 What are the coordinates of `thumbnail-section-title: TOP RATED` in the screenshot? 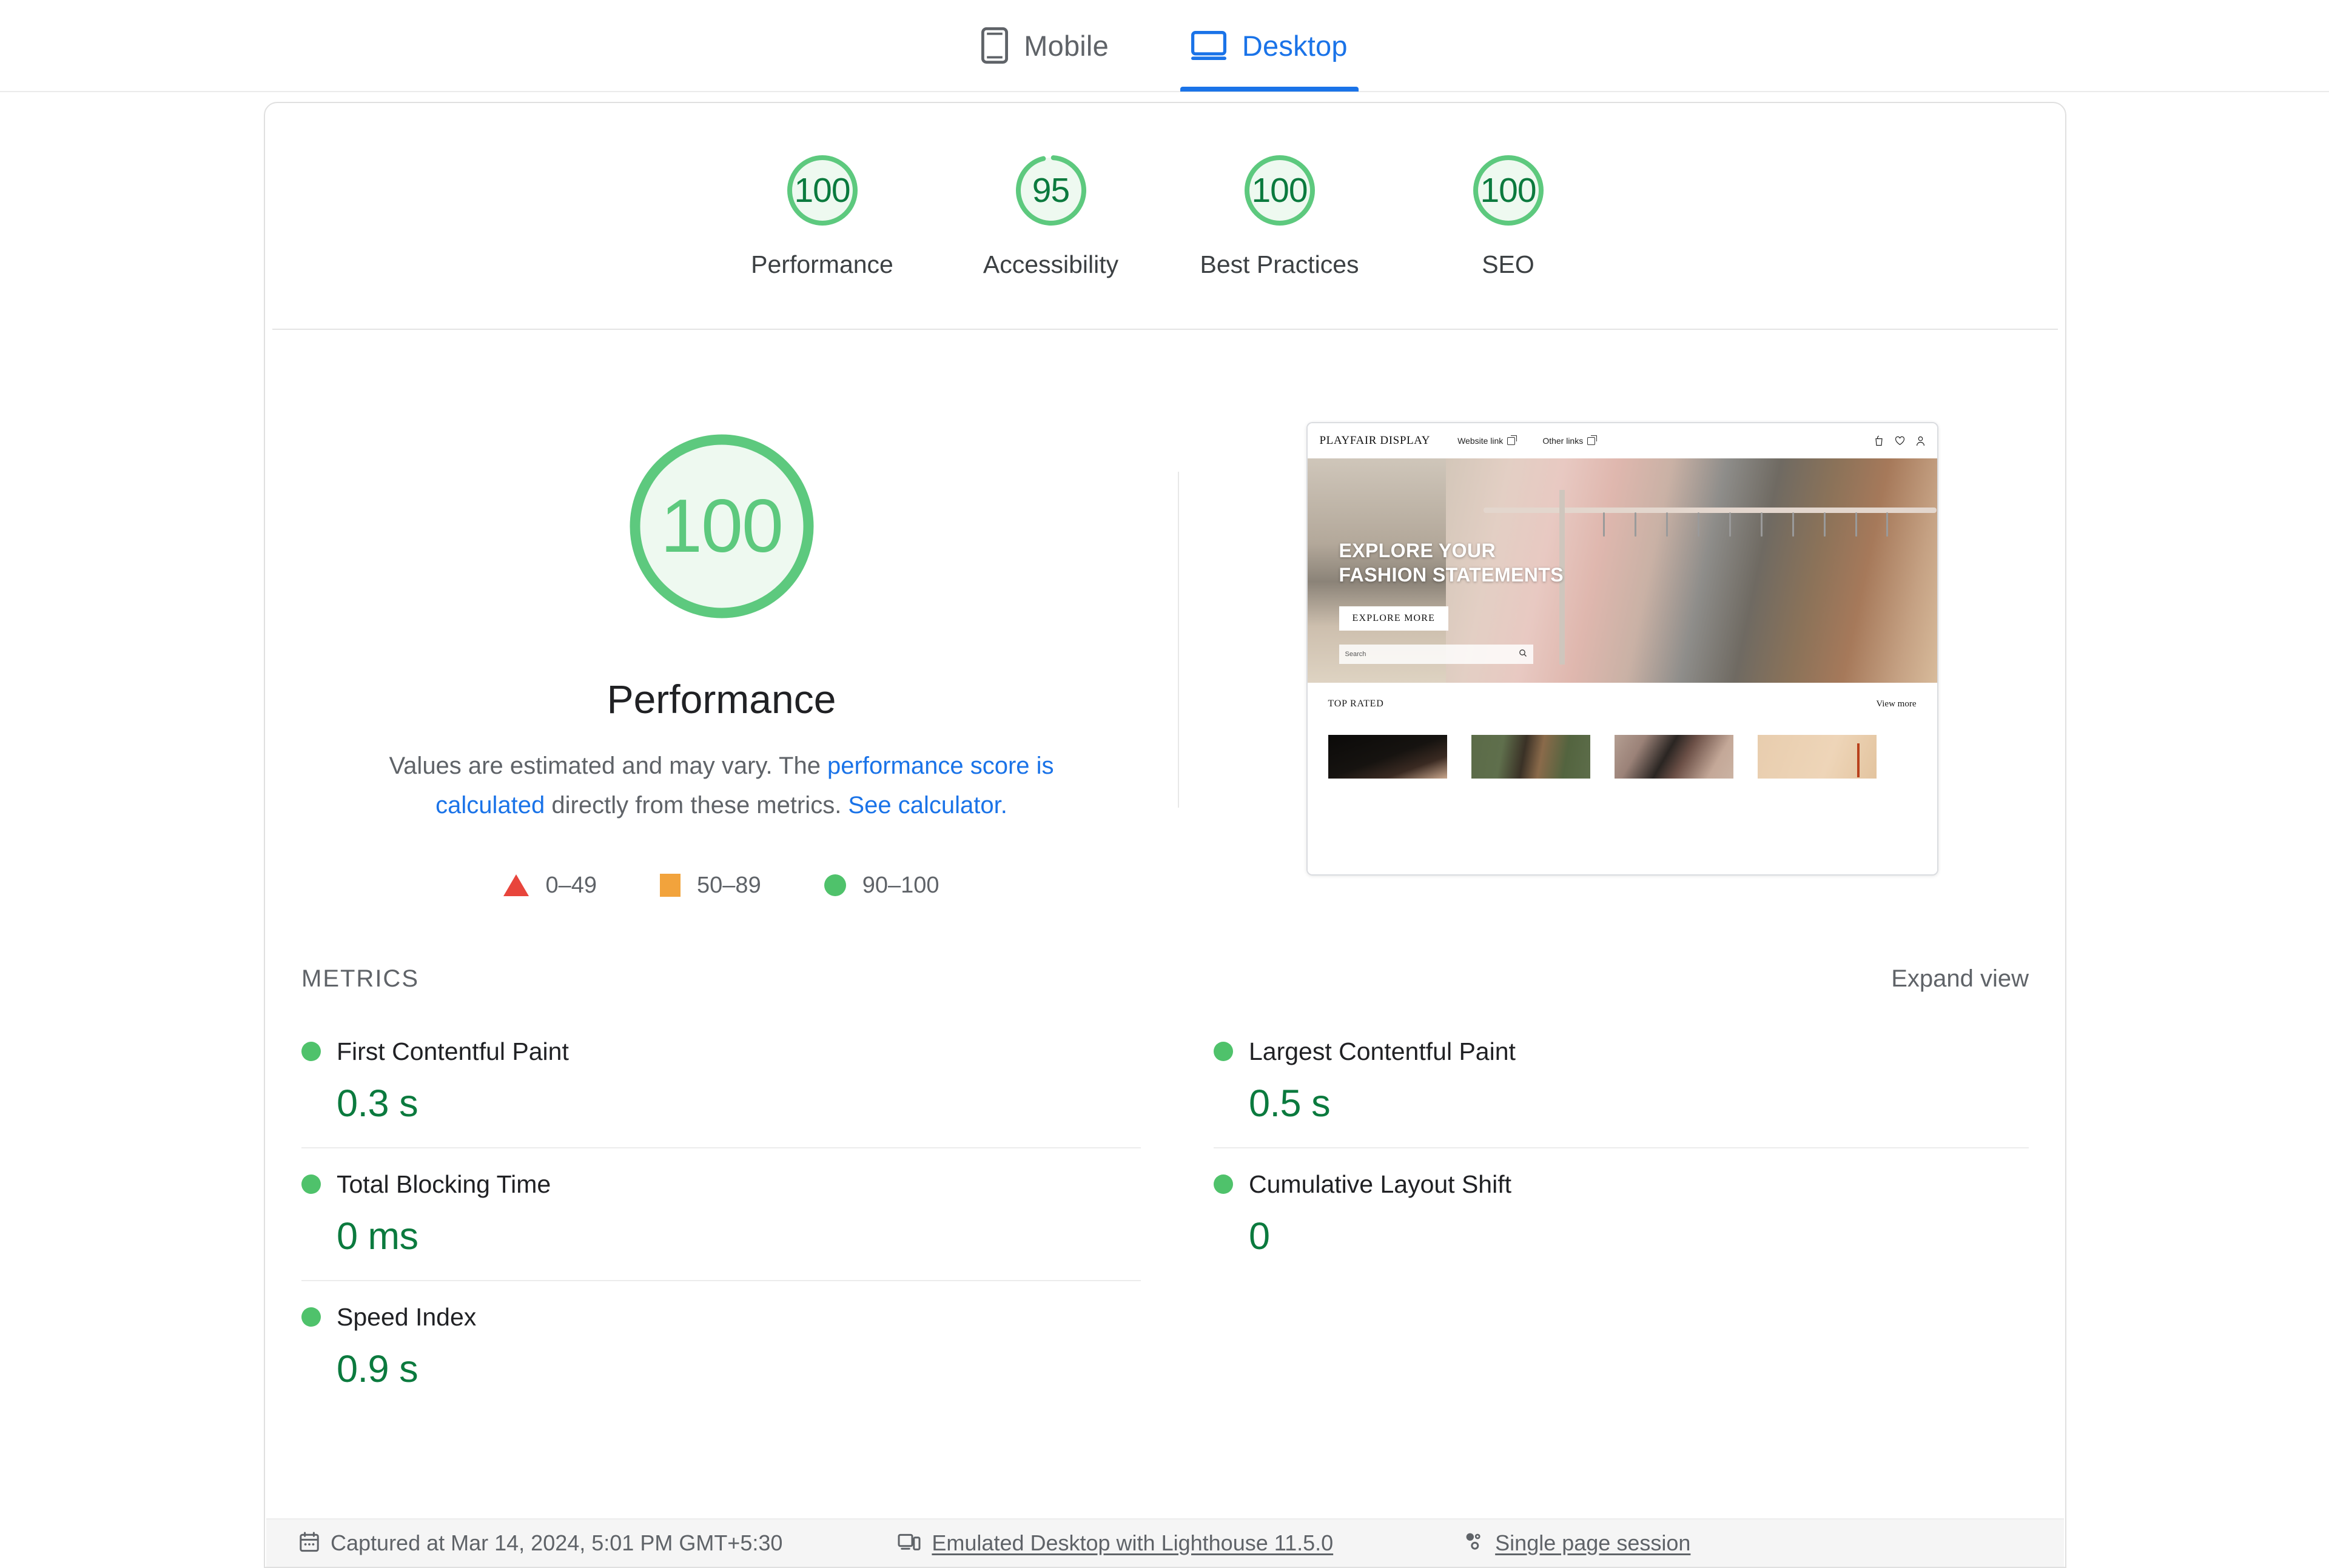 It's located at (1356, 704).